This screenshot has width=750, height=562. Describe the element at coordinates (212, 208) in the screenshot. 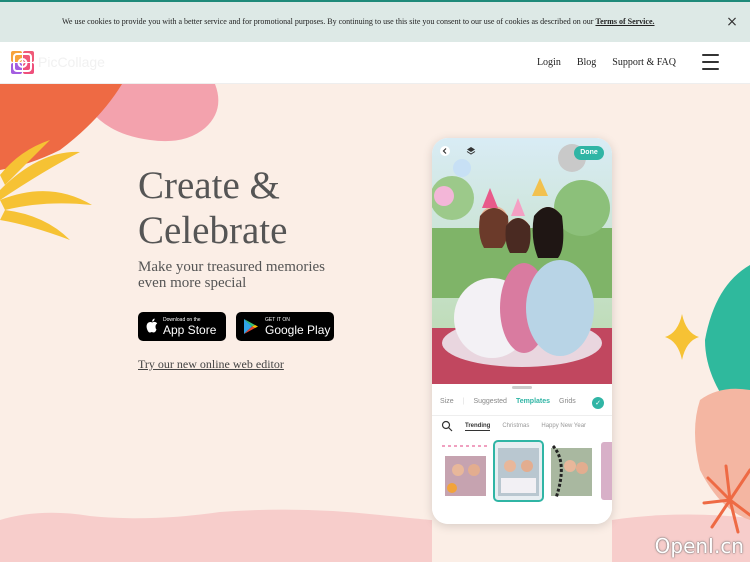

I see `hero-title: Create & Celebrate` at that location.